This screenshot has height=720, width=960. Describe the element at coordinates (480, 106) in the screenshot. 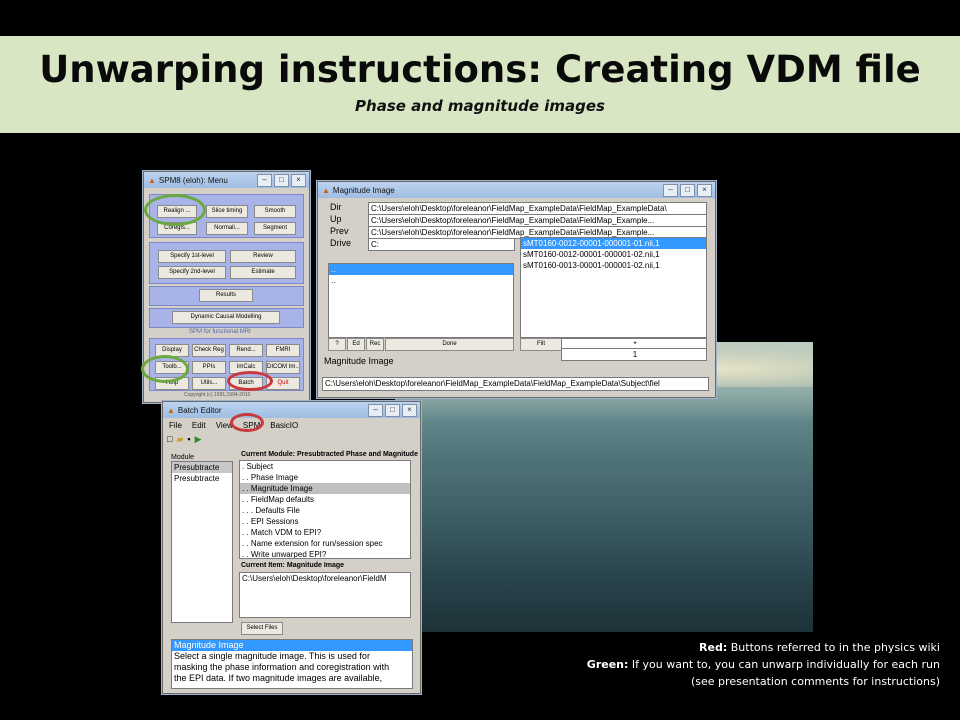

I see `slide-subtitle: Phase and magnitude images` at that location.